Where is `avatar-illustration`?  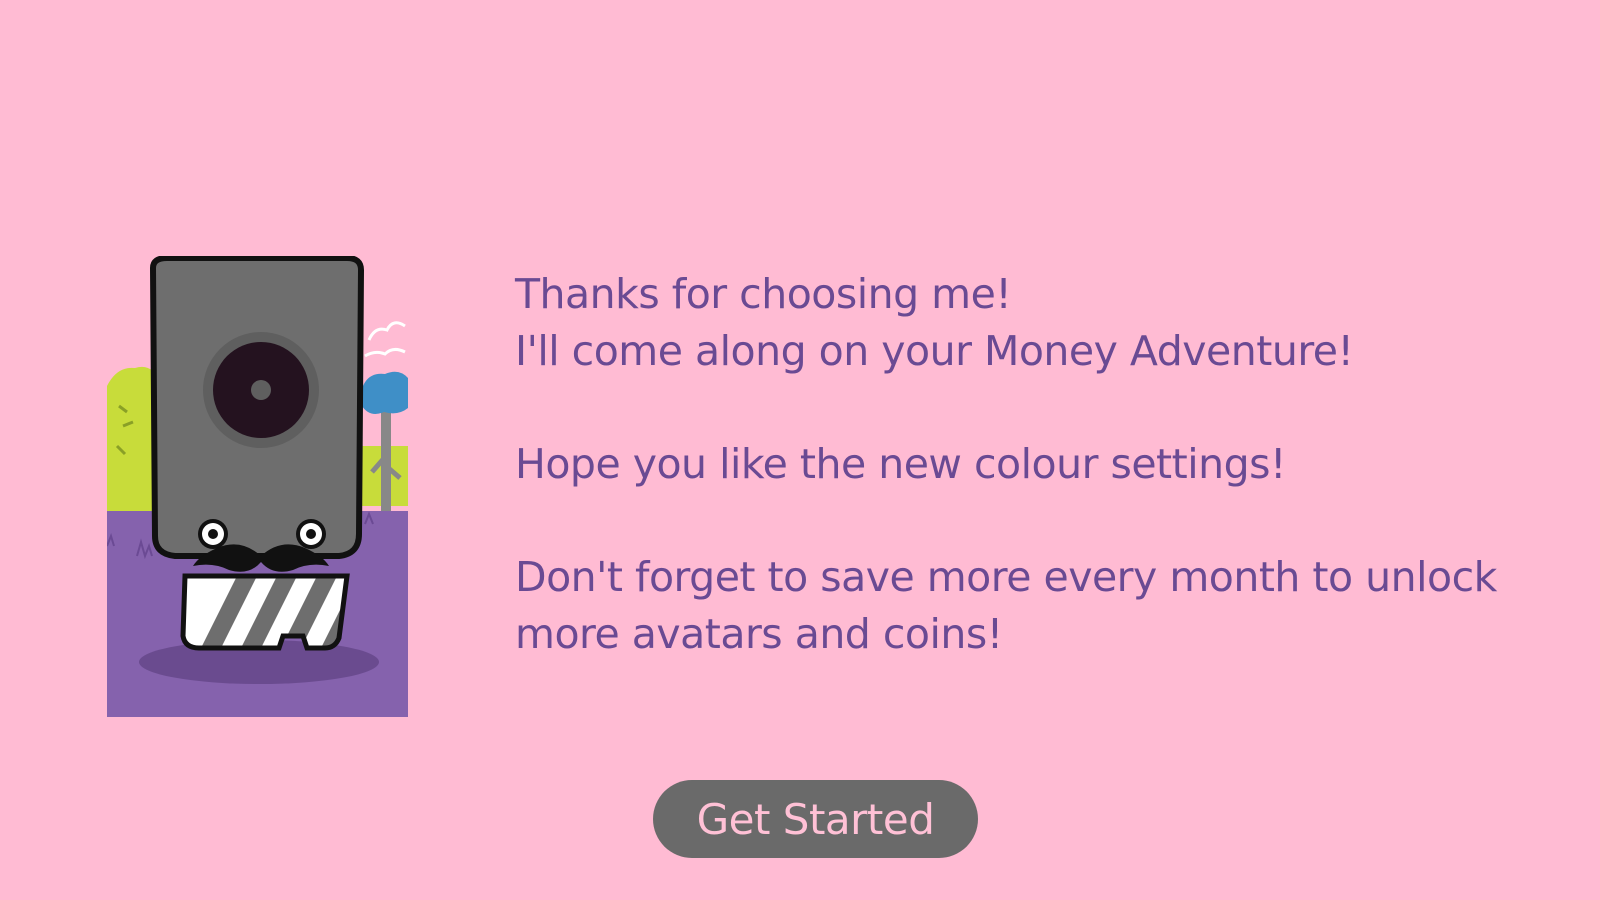 avatar-illustration is located at coordinates (257, 486).